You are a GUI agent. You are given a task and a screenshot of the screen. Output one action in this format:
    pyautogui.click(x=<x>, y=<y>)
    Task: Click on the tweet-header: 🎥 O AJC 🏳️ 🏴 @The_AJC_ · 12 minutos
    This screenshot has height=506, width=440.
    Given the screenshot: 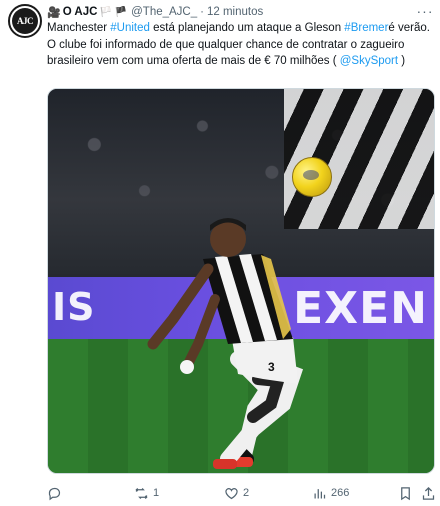 What is the action you would take?
    pyautogui.click(x=228, y=12)
    